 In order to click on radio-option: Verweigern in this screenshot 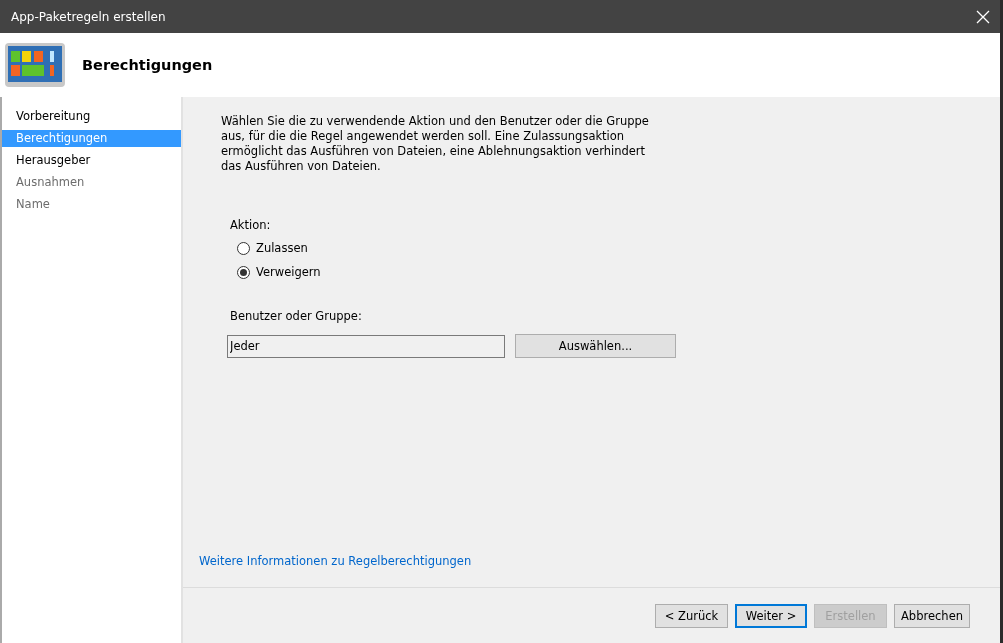, I will do `click(618, 272)`.